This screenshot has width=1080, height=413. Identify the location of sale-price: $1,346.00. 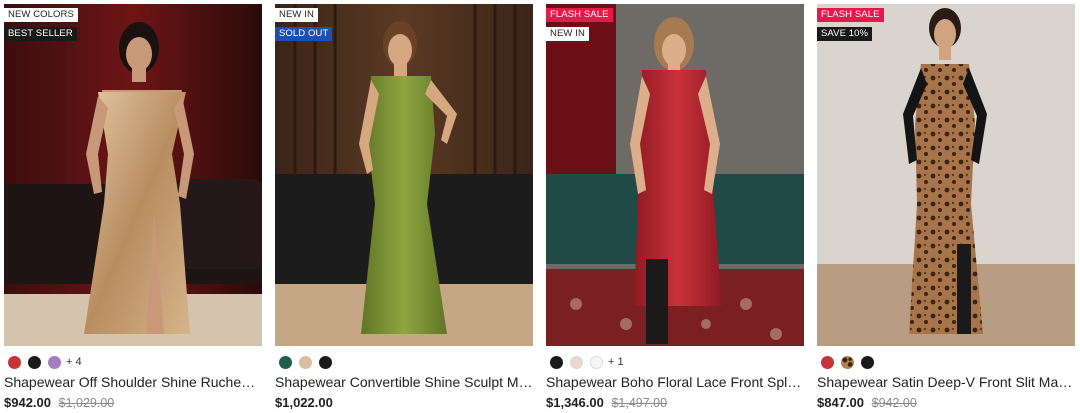
(575, 402).